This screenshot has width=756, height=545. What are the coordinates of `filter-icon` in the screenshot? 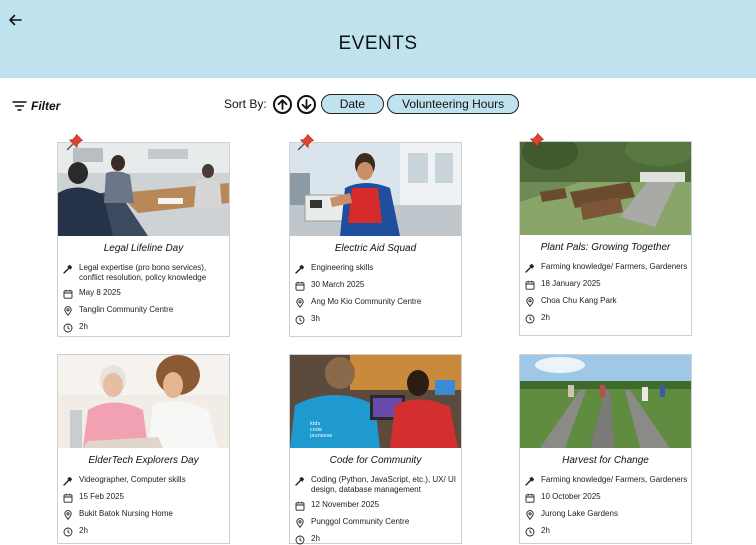 It's located at (19, 106).